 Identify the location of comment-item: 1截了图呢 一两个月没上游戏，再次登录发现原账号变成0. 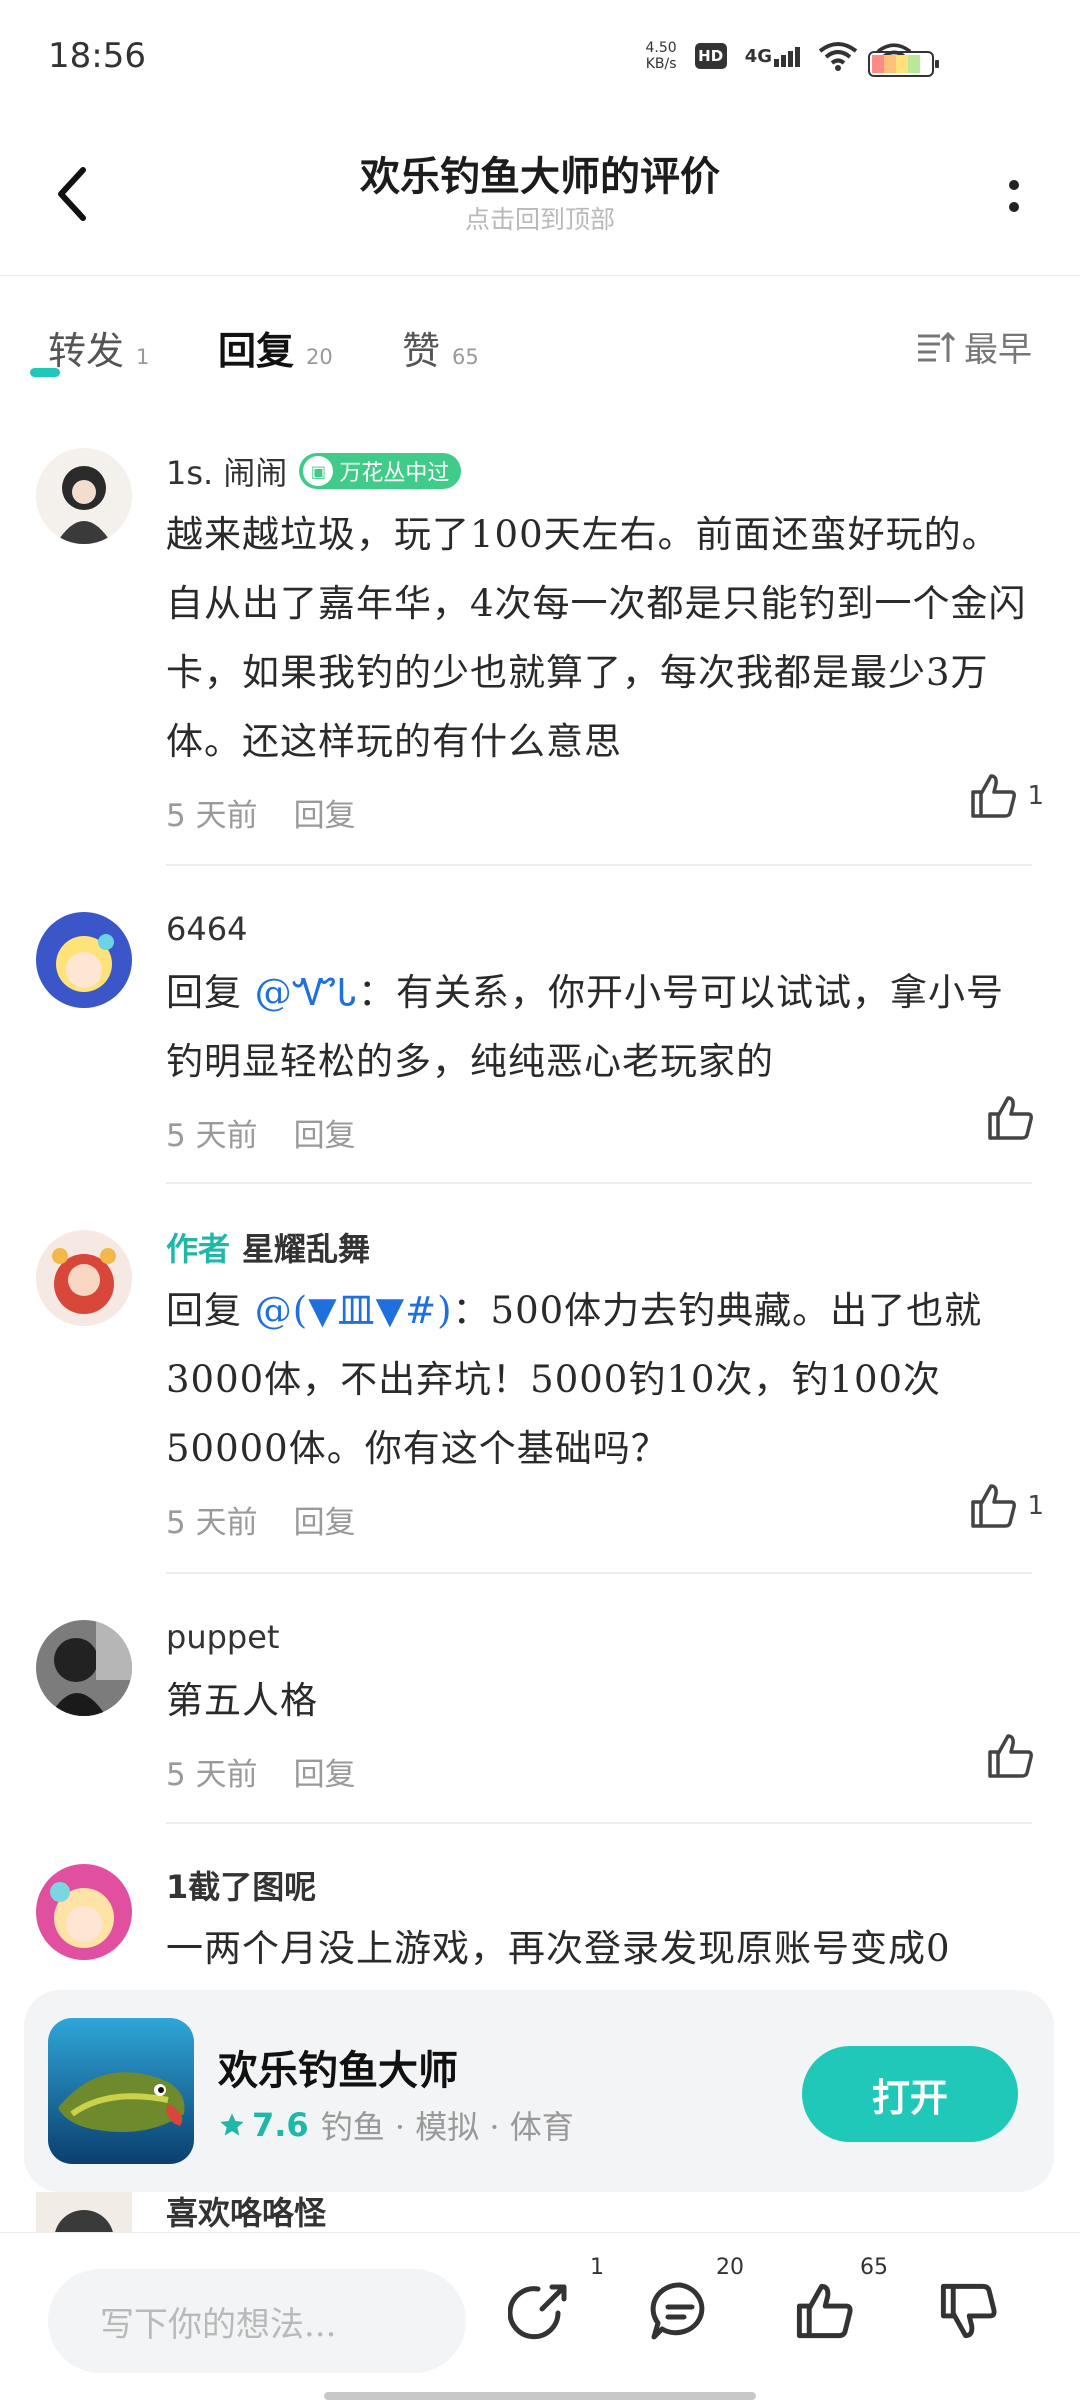
(540, 1926).